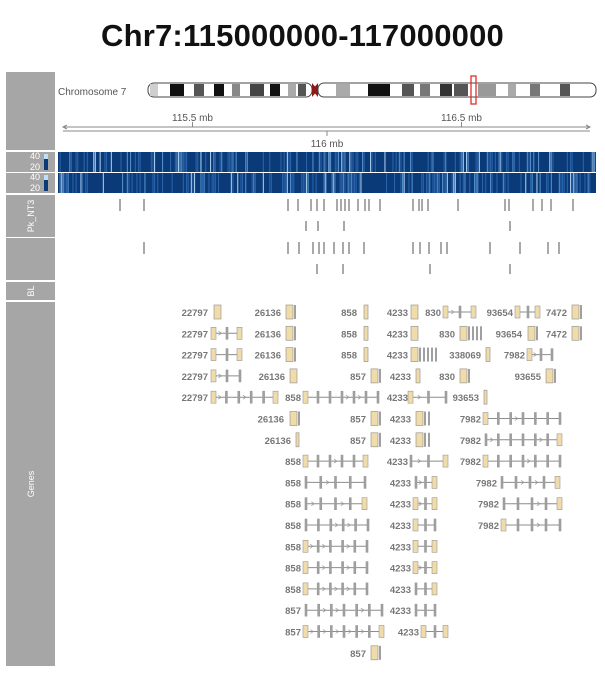  What do you see at coordinates (447, 334) in the screenshot?
I see `gene-label: 830` at bounding box center [447, 334].